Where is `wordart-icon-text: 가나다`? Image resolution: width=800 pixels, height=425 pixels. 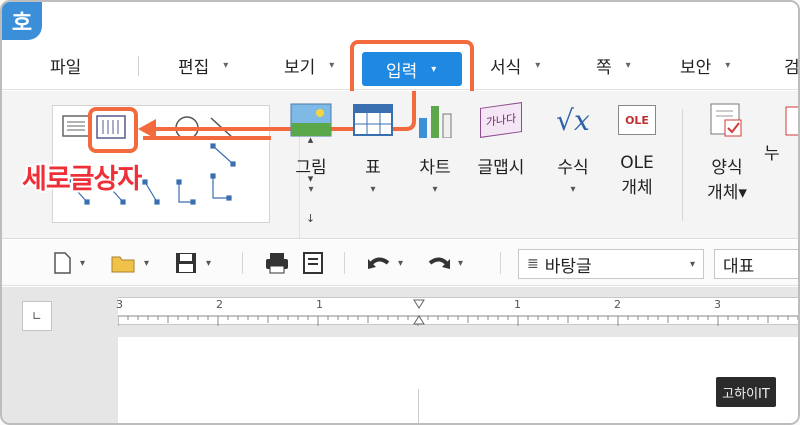 wordart-icon-text: 가나다 is located at coordinates (501, 120).